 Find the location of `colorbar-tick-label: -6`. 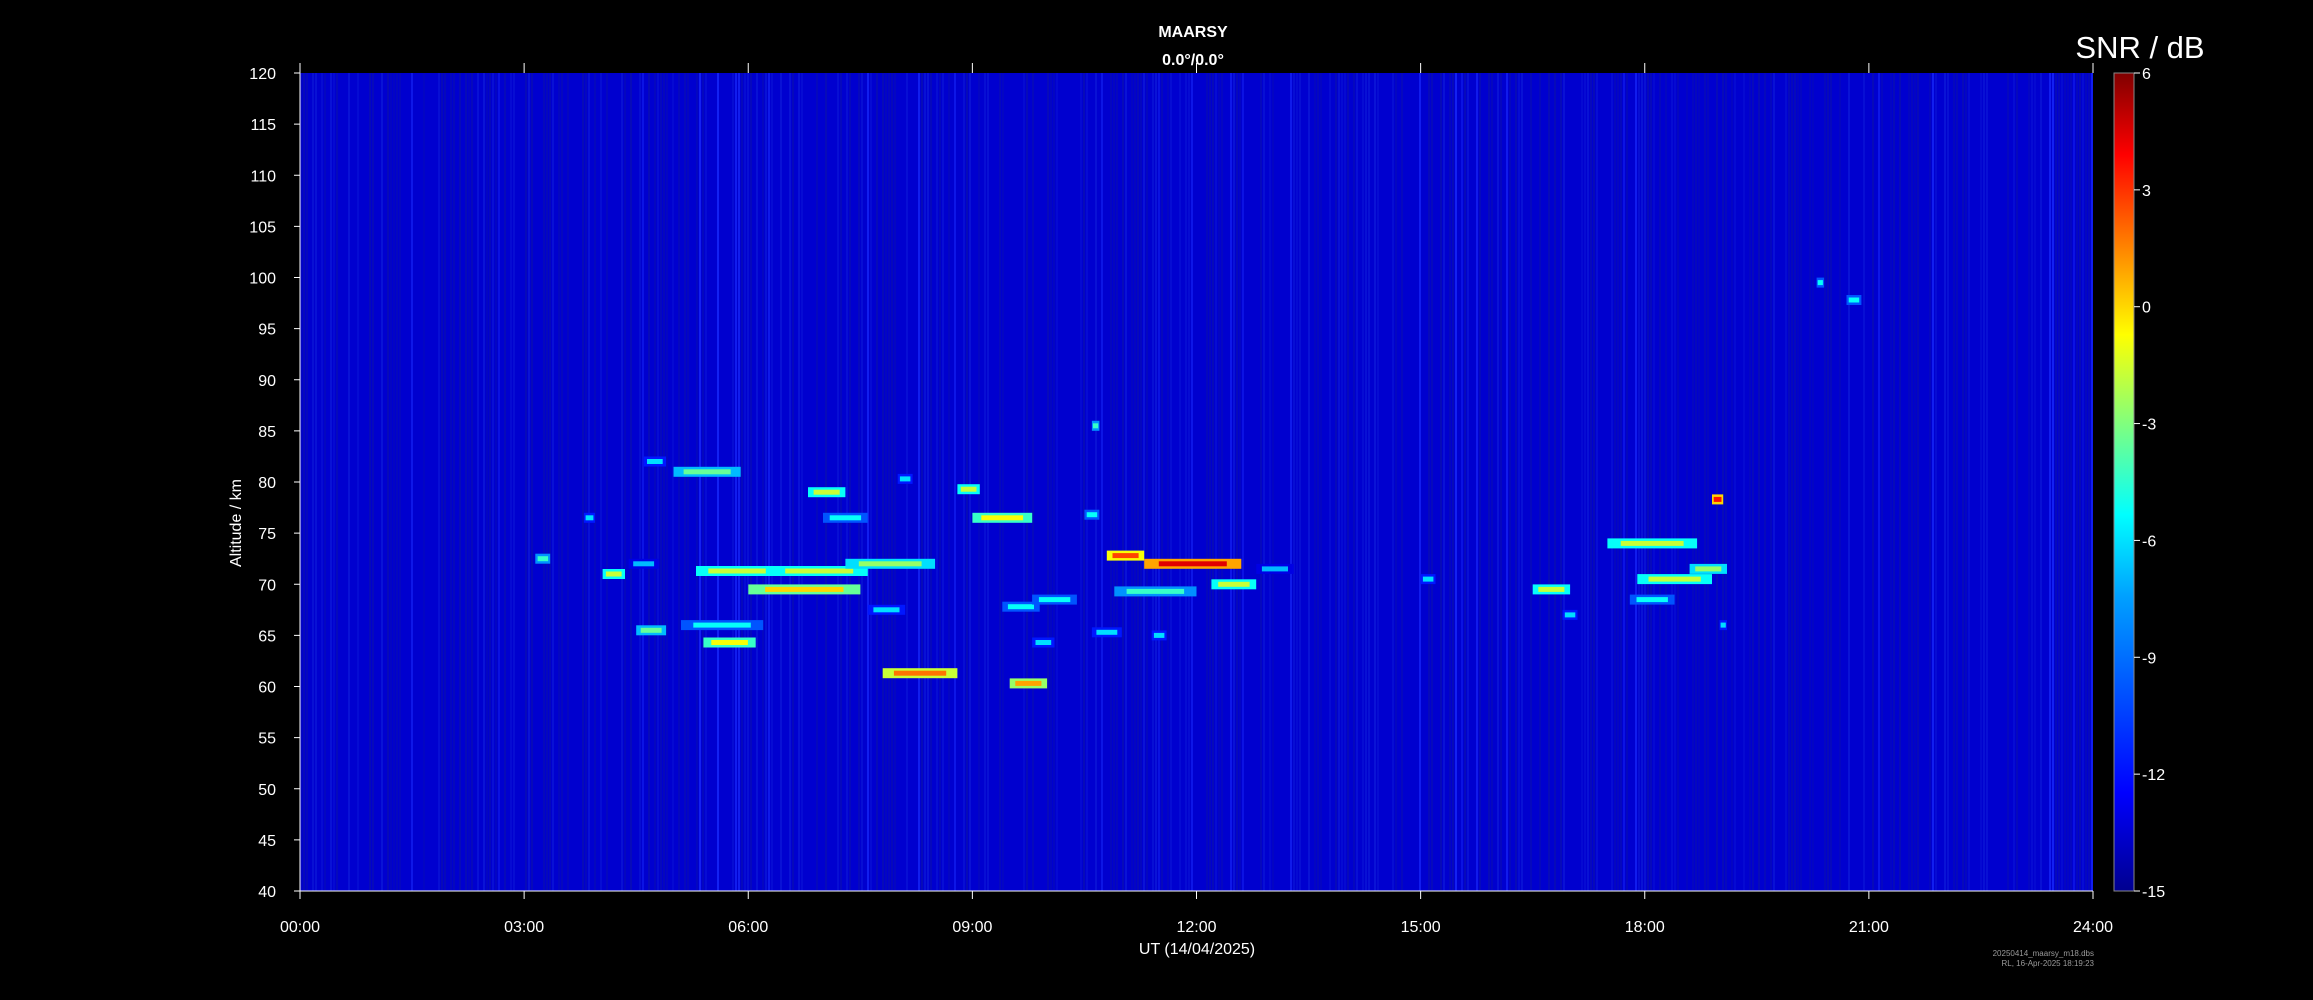

colorbar-tick-label: -6 is located at coordinates (2149, 541).